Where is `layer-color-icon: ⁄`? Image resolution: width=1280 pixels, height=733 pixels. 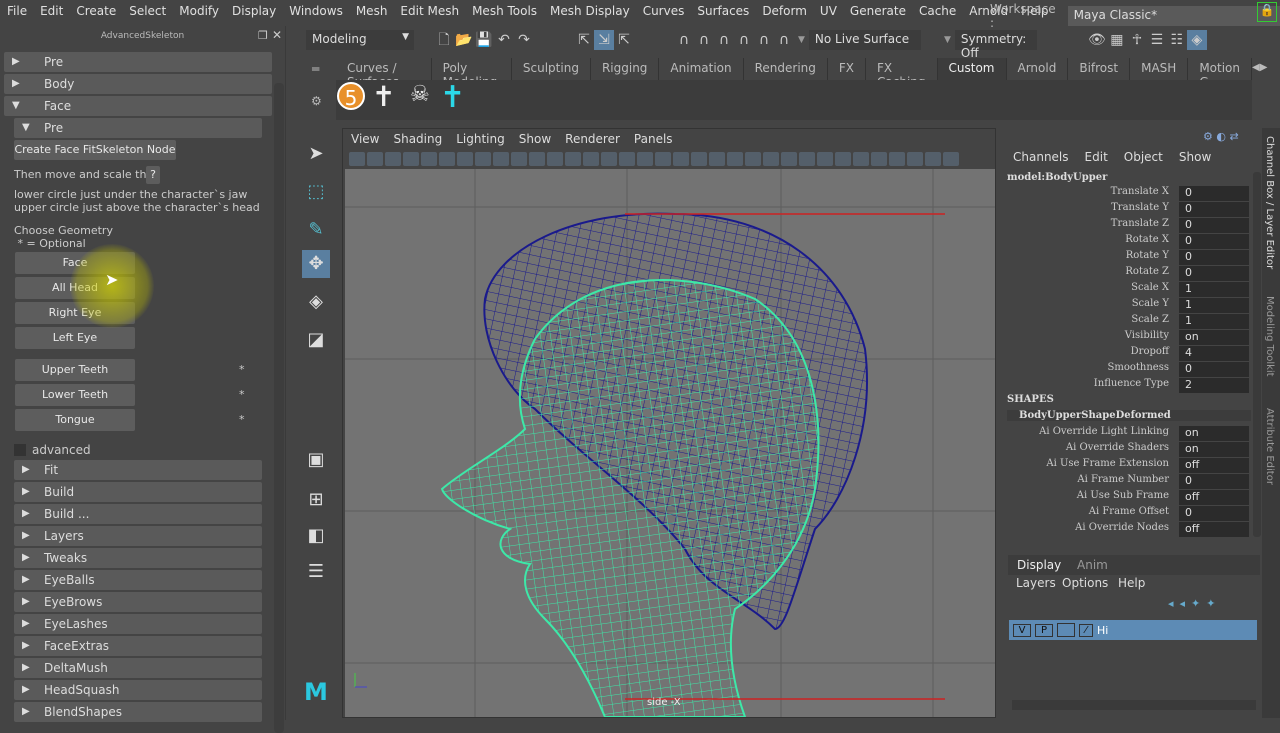
layer-color-icon: ⁄ is located at coordinates (1086, 630).